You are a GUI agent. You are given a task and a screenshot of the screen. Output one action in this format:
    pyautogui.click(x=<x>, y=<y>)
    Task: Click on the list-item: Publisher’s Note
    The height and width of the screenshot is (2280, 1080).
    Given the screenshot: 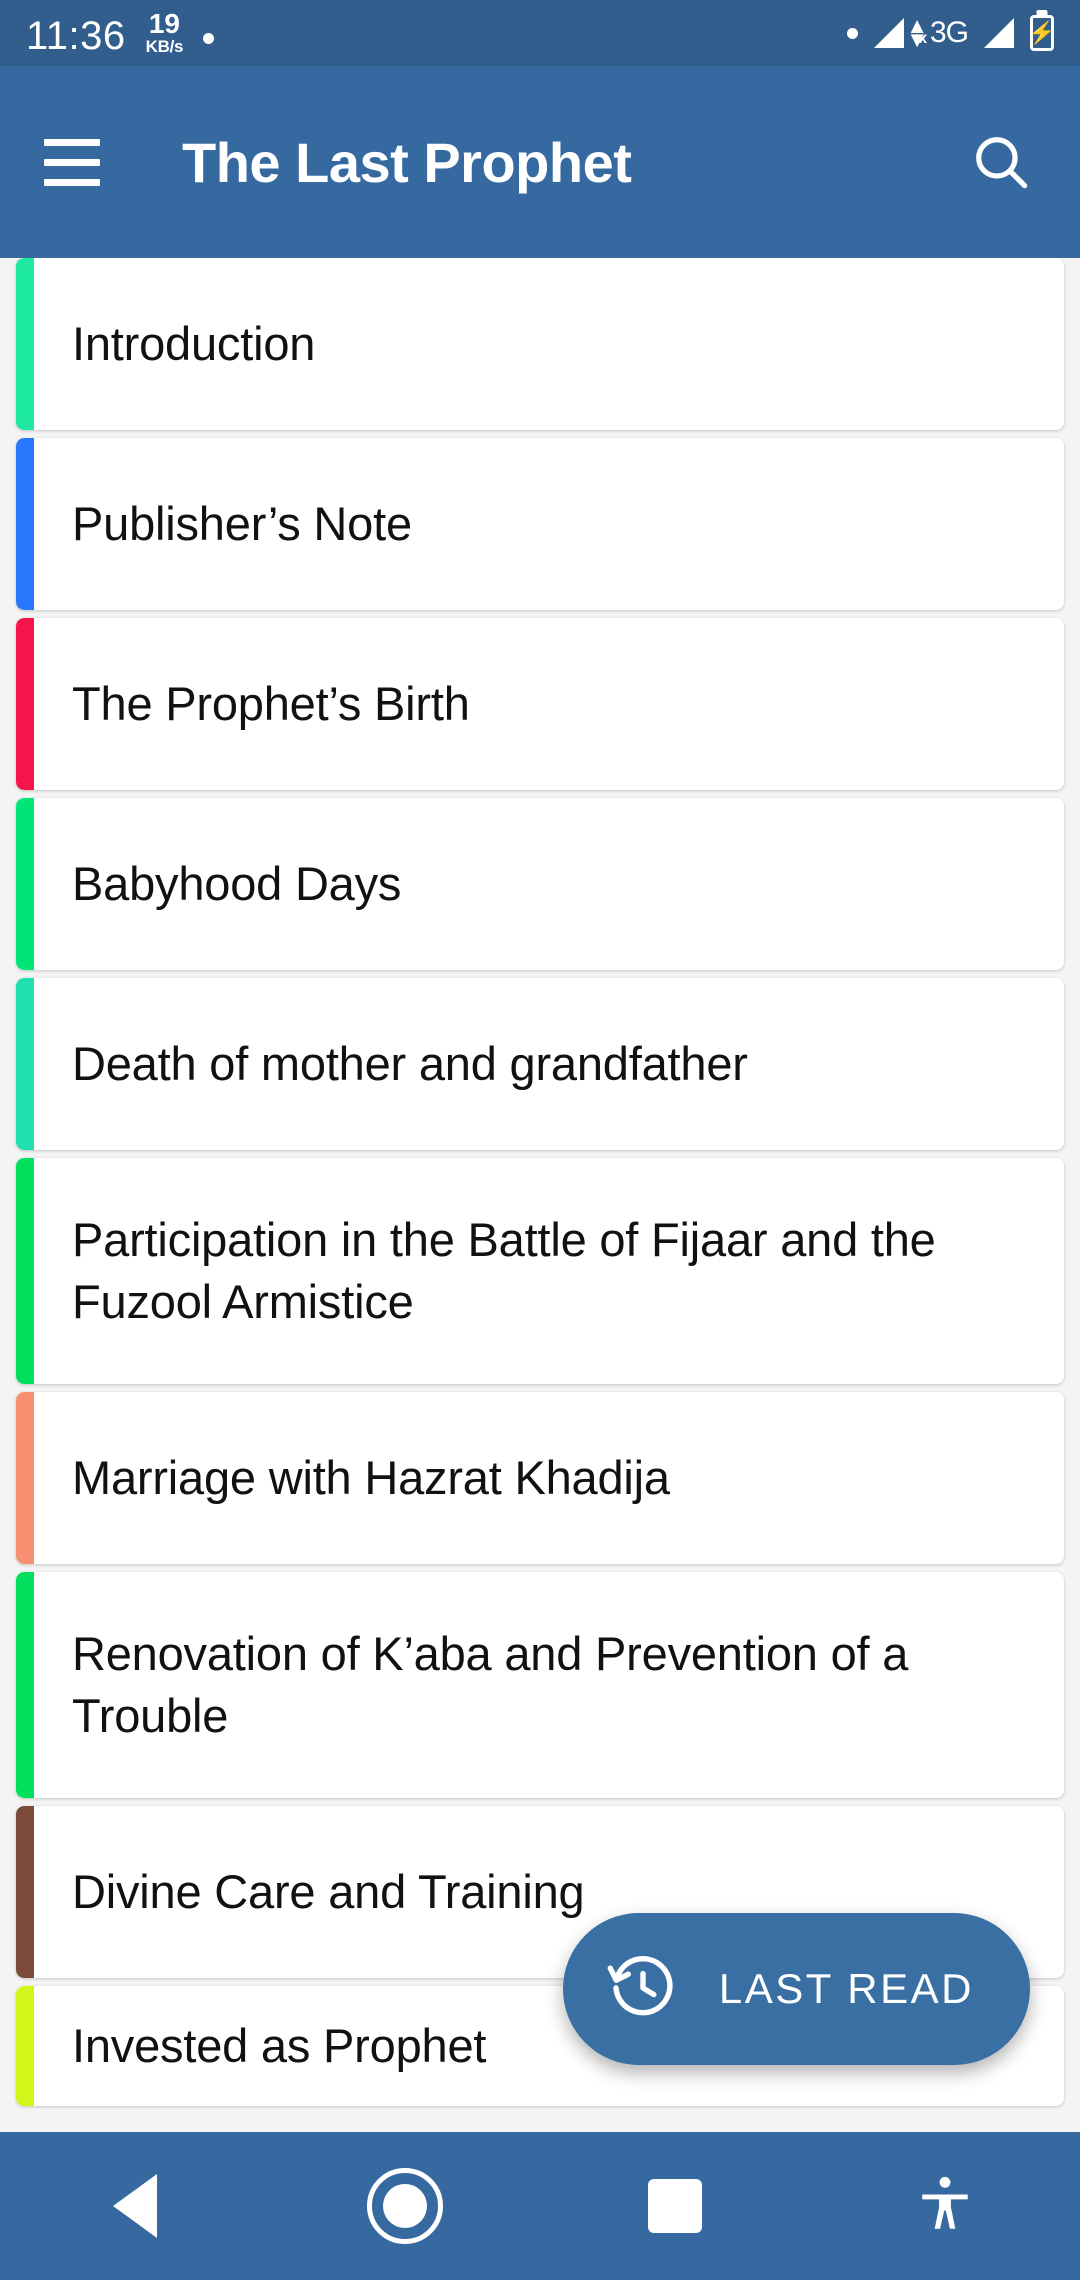 What is the action you would take?
    pyautogui.click(x=540, y=524)
    